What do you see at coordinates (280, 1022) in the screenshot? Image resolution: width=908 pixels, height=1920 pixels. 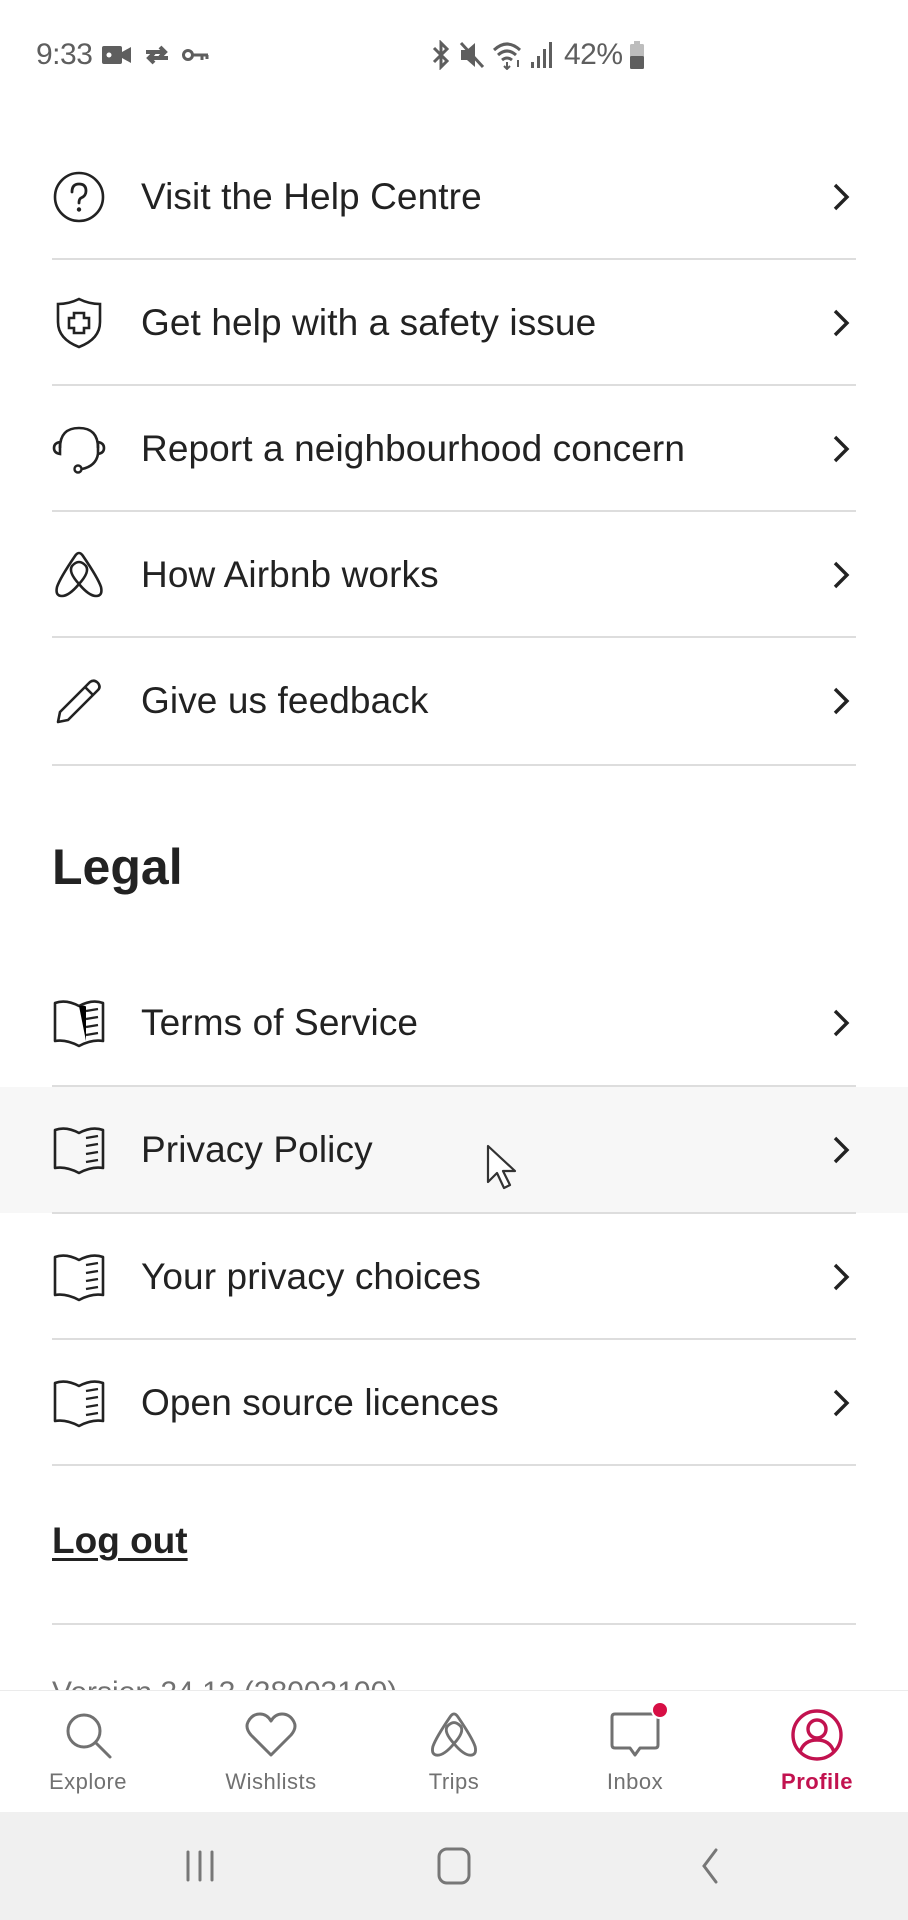 I see `menu-item-label: Terms of Service` at bounding box center [280, 1022].